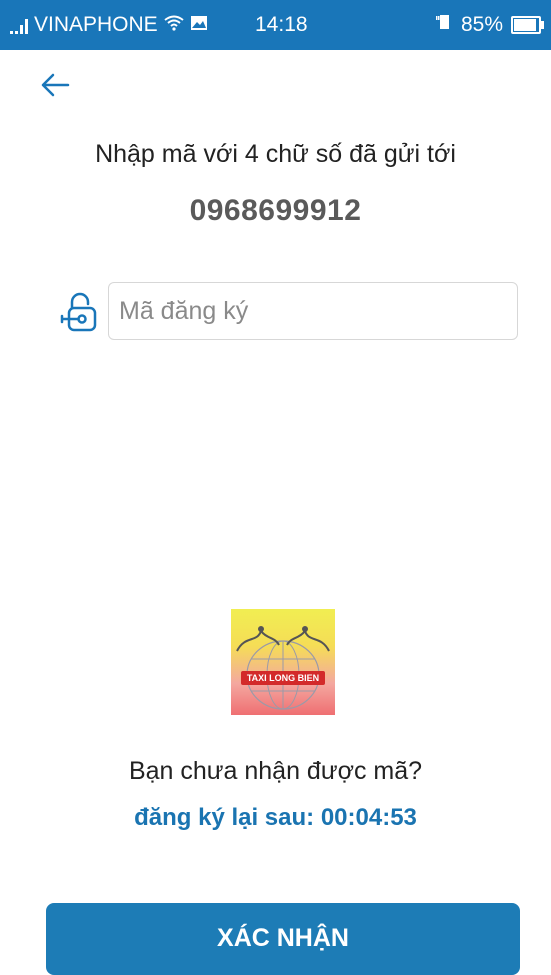 The width and height of the screenshot is (551, 975). Describe the element at coordinates (19, 25) in the screenshot. I see `signal-icon` at that location.